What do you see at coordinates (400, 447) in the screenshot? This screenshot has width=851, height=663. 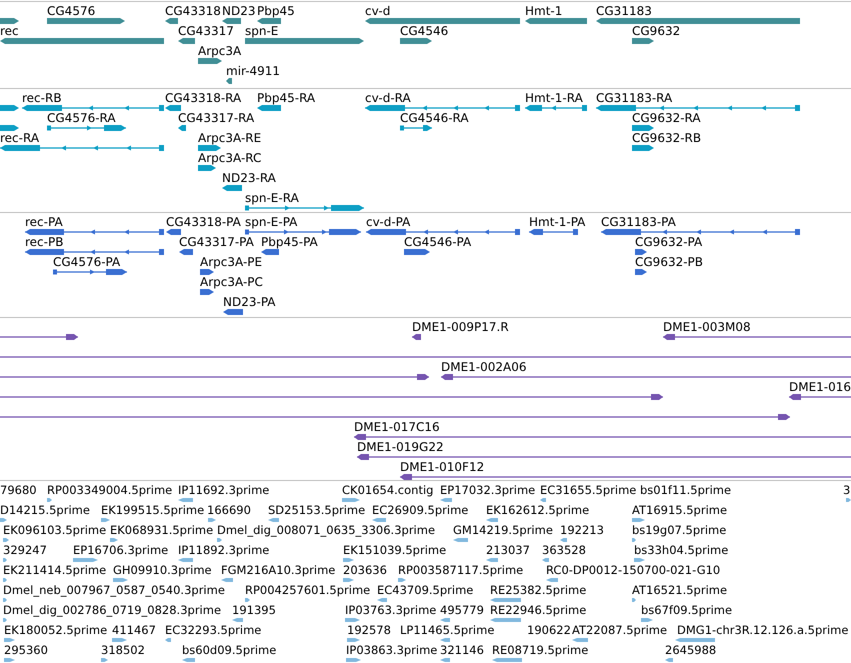 I see `feature-label: DME1-019G22` at bounding box center [400, 447].